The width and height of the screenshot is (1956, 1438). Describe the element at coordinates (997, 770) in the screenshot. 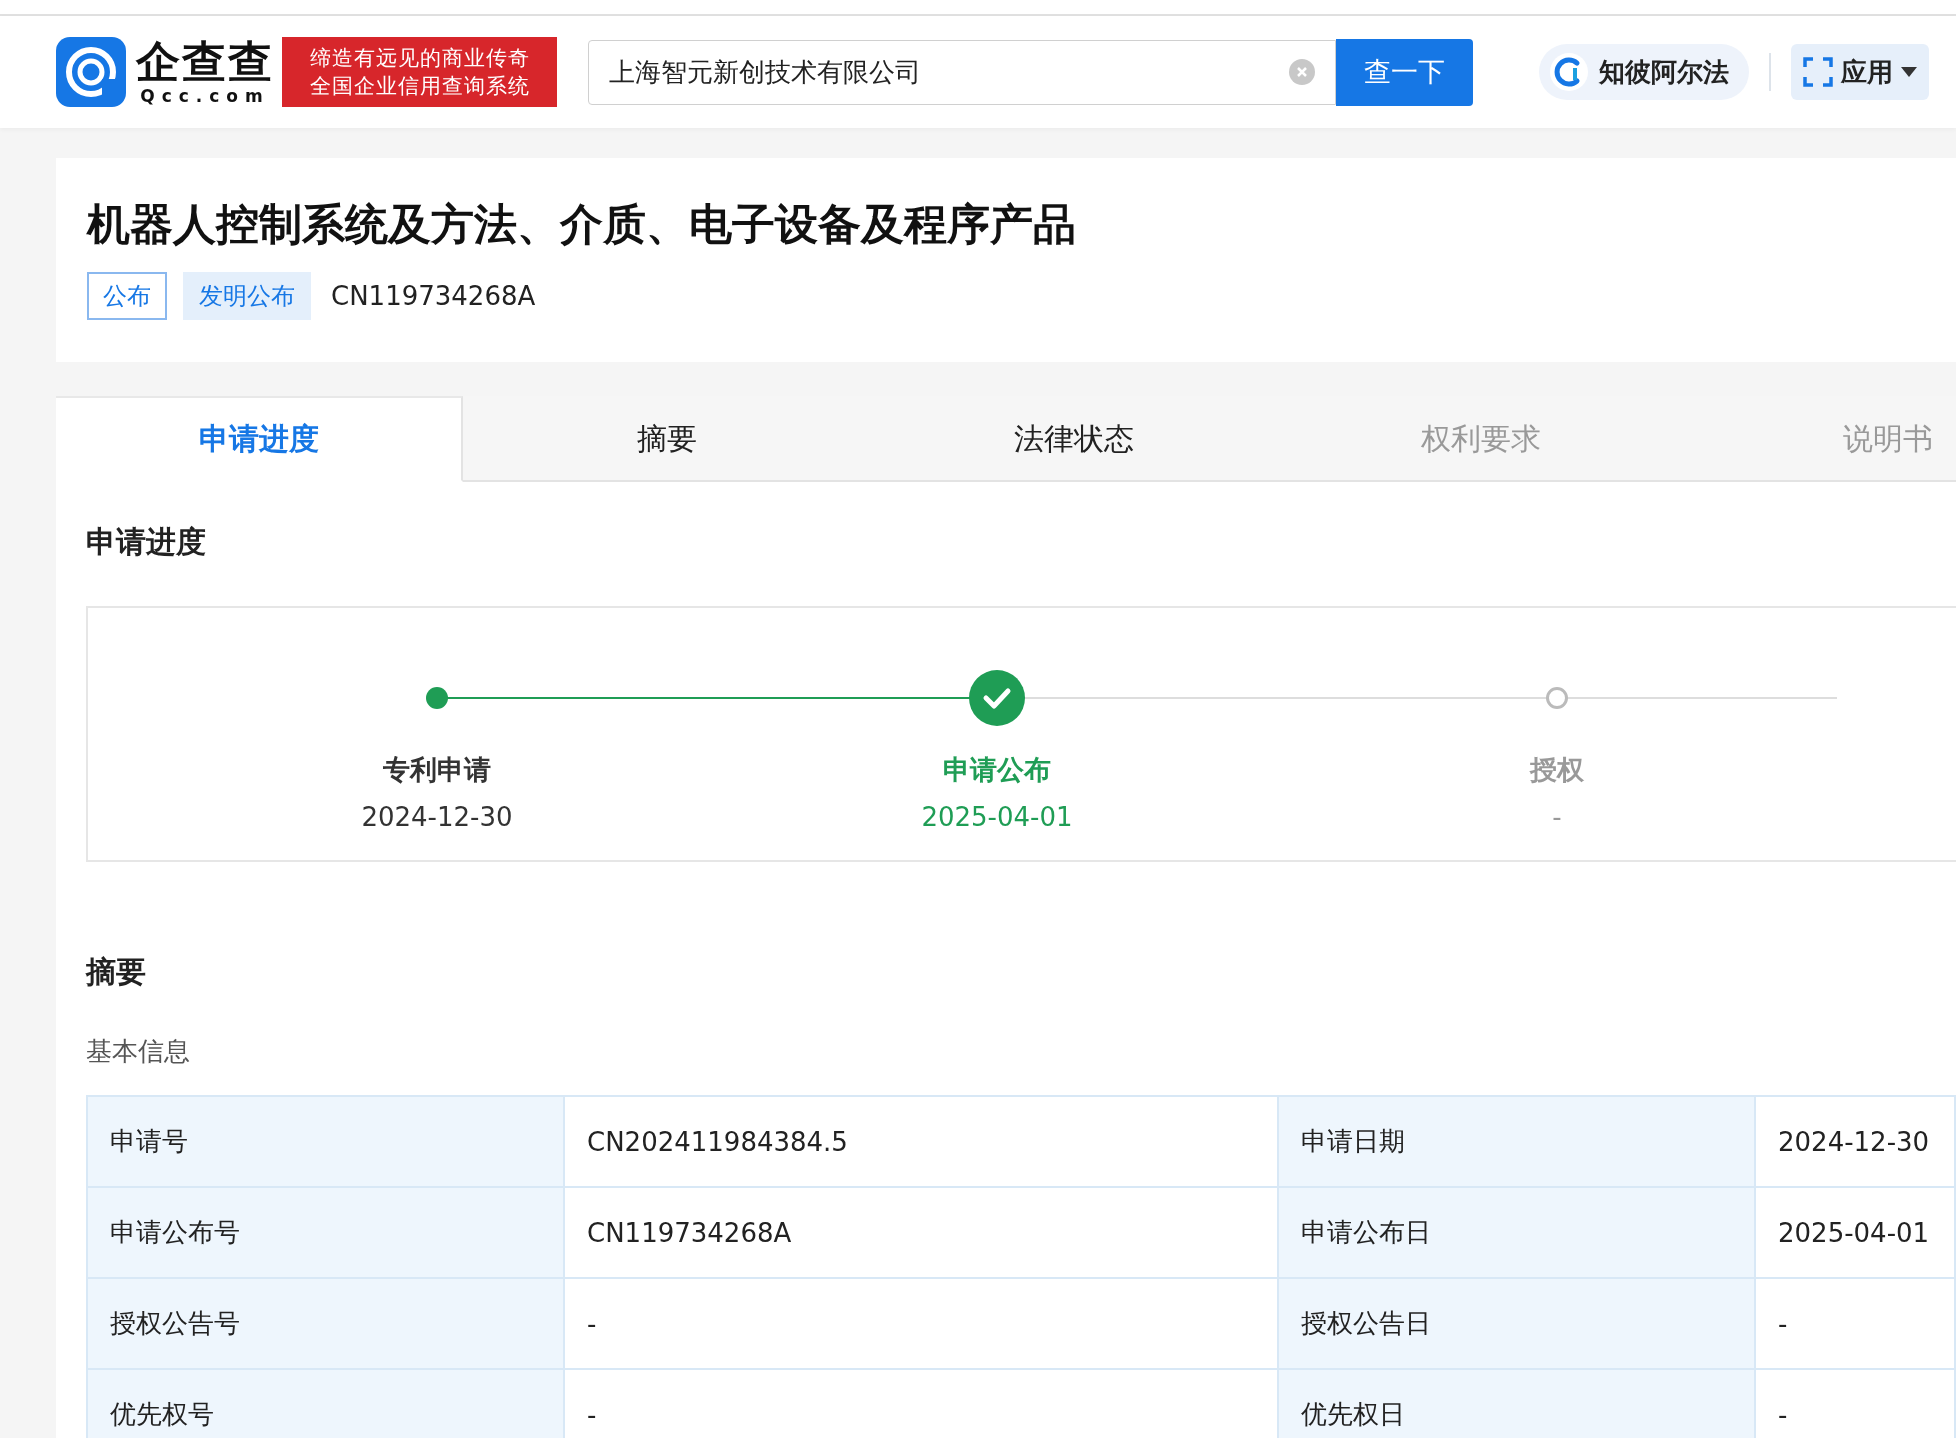

I see `step-label: 申请公布` at that location.